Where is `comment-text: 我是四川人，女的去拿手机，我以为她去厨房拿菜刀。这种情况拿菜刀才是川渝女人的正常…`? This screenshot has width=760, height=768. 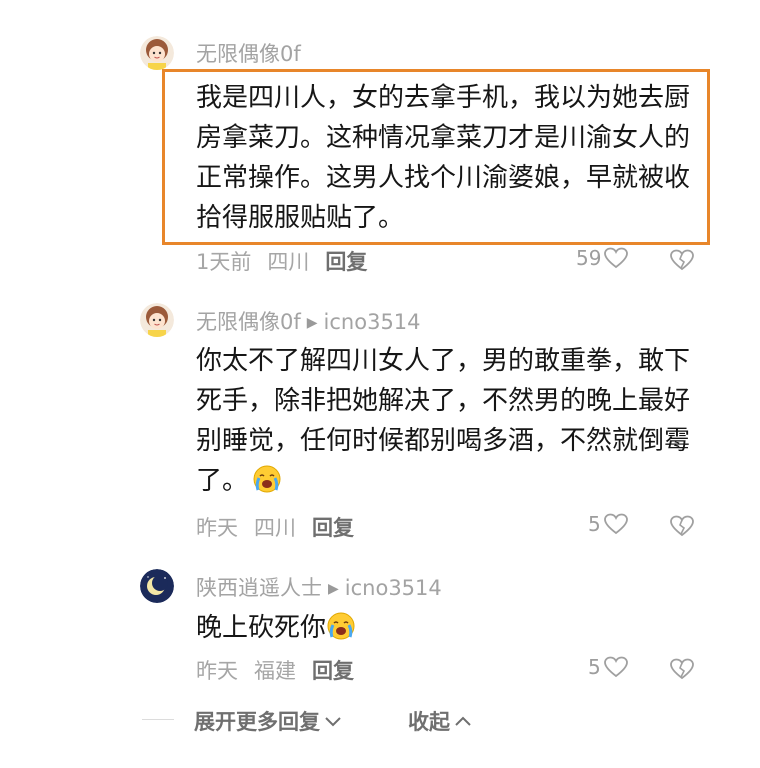
comment-text: 我是四川人，女的去拿手机，我以为她去厨房拿菜刀。这种情况拿菜刀才是川渝女人的正常… is located at coordinates (443, 158).